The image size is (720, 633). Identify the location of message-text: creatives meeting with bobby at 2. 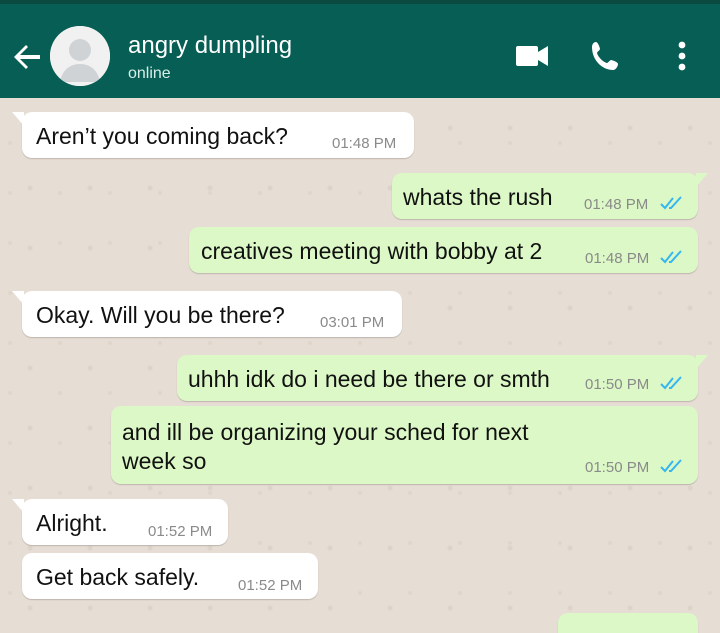
(372, 251).